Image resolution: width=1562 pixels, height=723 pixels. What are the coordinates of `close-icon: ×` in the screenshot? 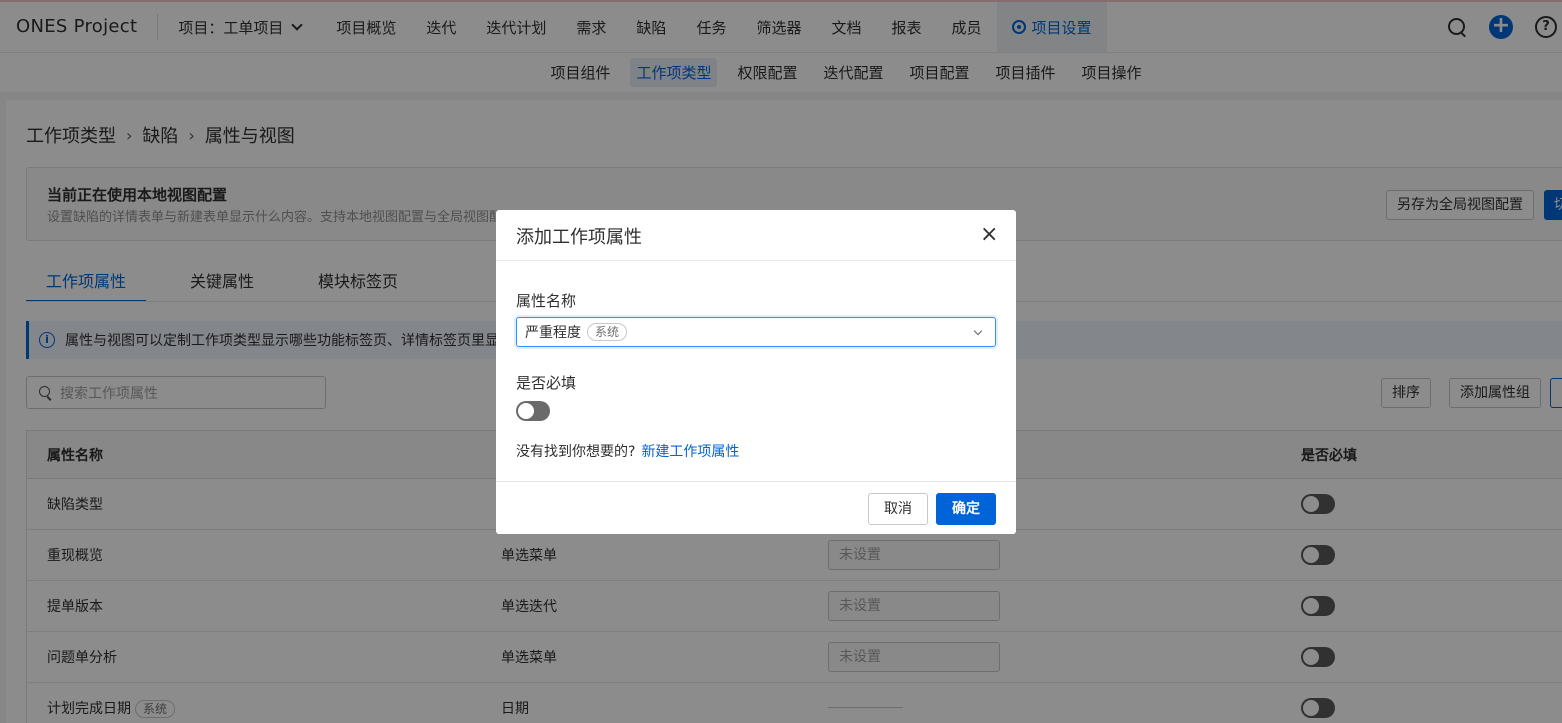 It's located at (989, 235).